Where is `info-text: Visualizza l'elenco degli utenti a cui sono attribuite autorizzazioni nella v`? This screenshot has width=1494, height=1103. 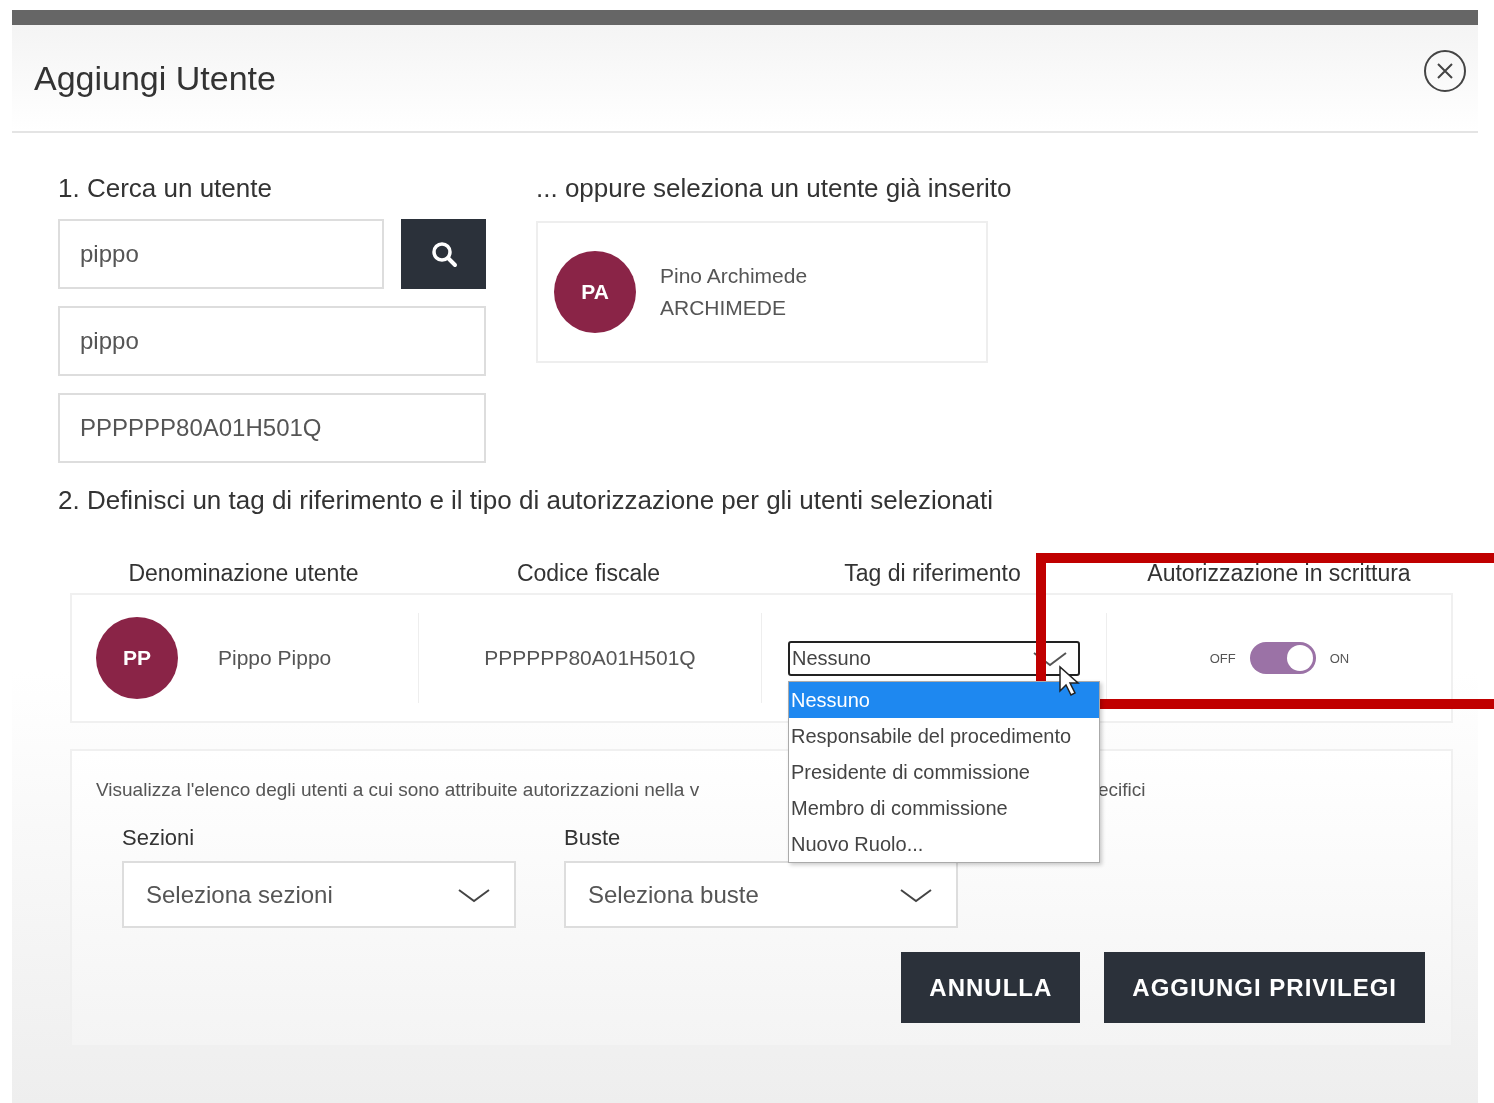 info-text: Visualizza l'elenco degli utenti a cui sono attribuite autorizzazioni nella v is located at coordinates (398, 790).